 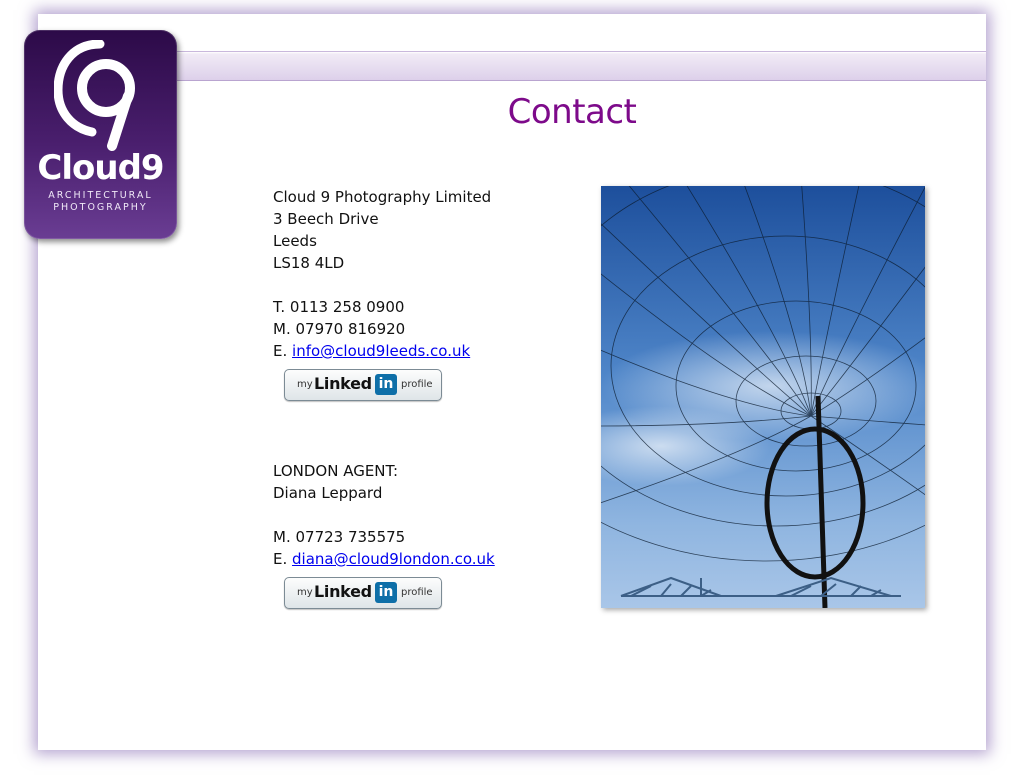 I want to click on address-postcode: LS18 4LD, so click(x=309, y=263).